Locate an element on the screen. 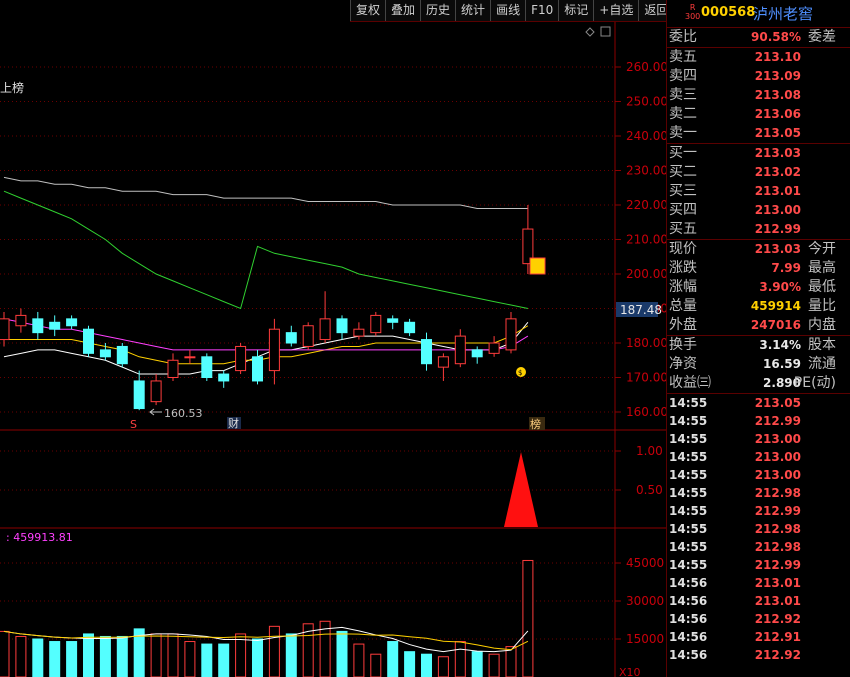  current-price-tag-text: 187.48 is located at coordinates (641, 310).